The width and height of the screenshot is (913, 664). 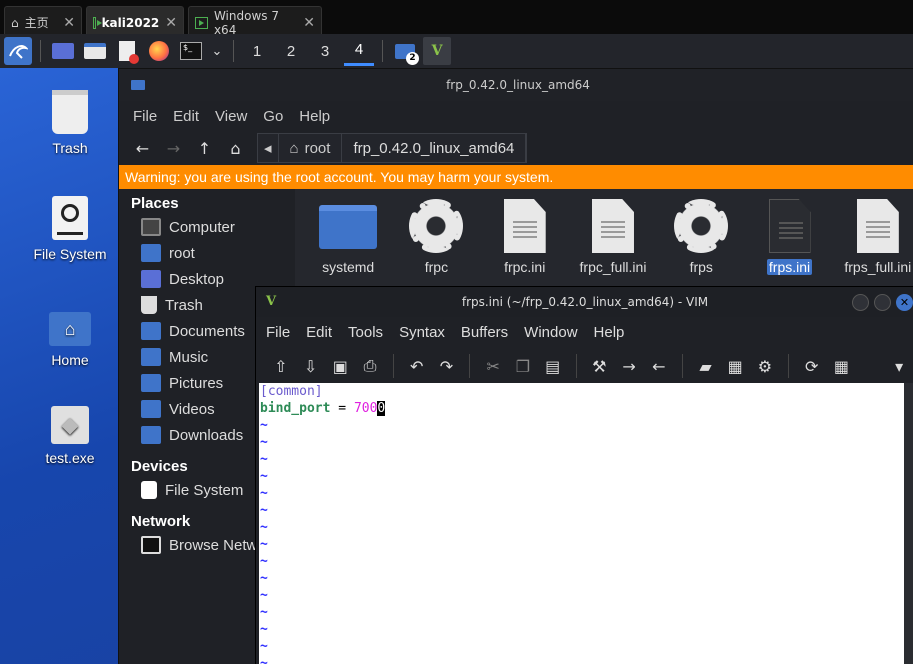 I want to click on up-icon: ↑, so click(x=204, y=148).